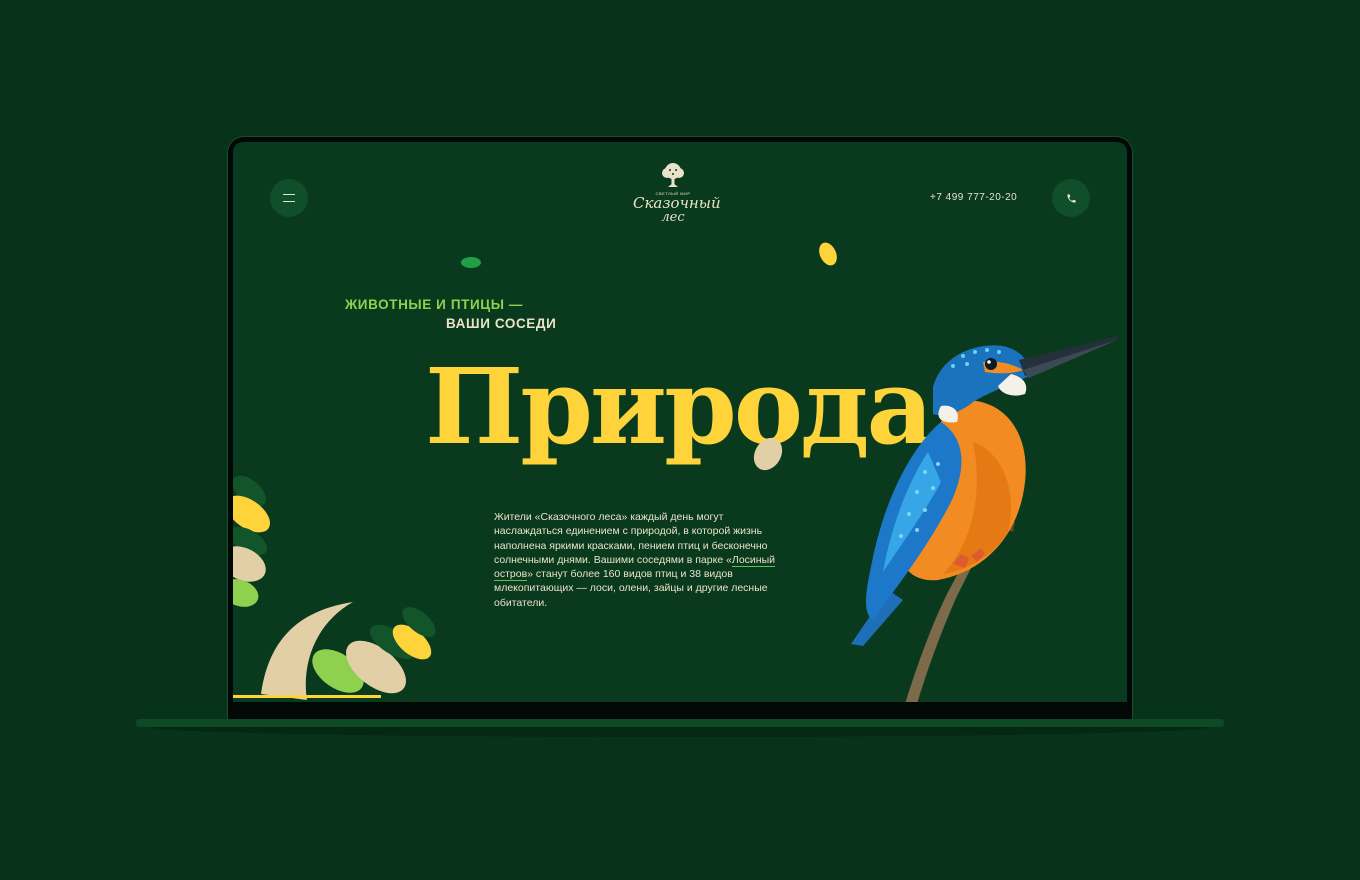  I want to click on green-leaf-shape, so click(471, 262).